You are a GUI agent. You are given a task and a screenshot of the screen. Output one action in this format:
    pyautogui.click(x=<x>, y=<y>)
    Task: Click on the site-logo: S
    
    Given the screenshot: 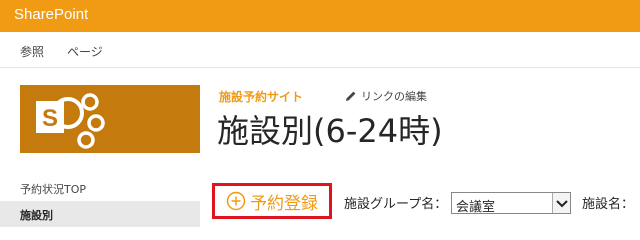 What is the action you would take?
    pyautogui.click(x=110, y=119)
    